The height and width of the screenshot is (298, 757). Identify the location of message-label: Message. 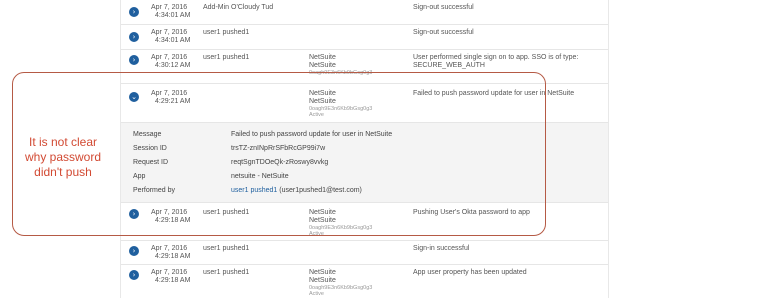
(147, 134).